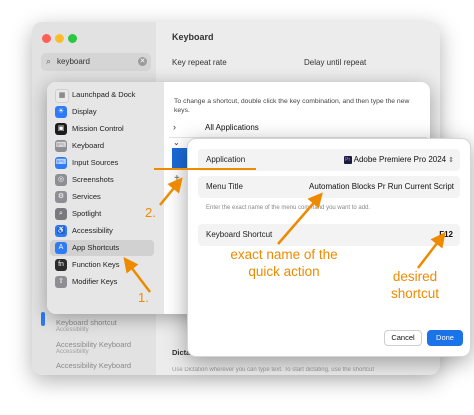 This screenshot has width=474, height=415. What do you see at coordinates (284, 263) in the screenshot?
I see `annotation-exact-name: exact name of the quick action` at bounding box center [284, 263].